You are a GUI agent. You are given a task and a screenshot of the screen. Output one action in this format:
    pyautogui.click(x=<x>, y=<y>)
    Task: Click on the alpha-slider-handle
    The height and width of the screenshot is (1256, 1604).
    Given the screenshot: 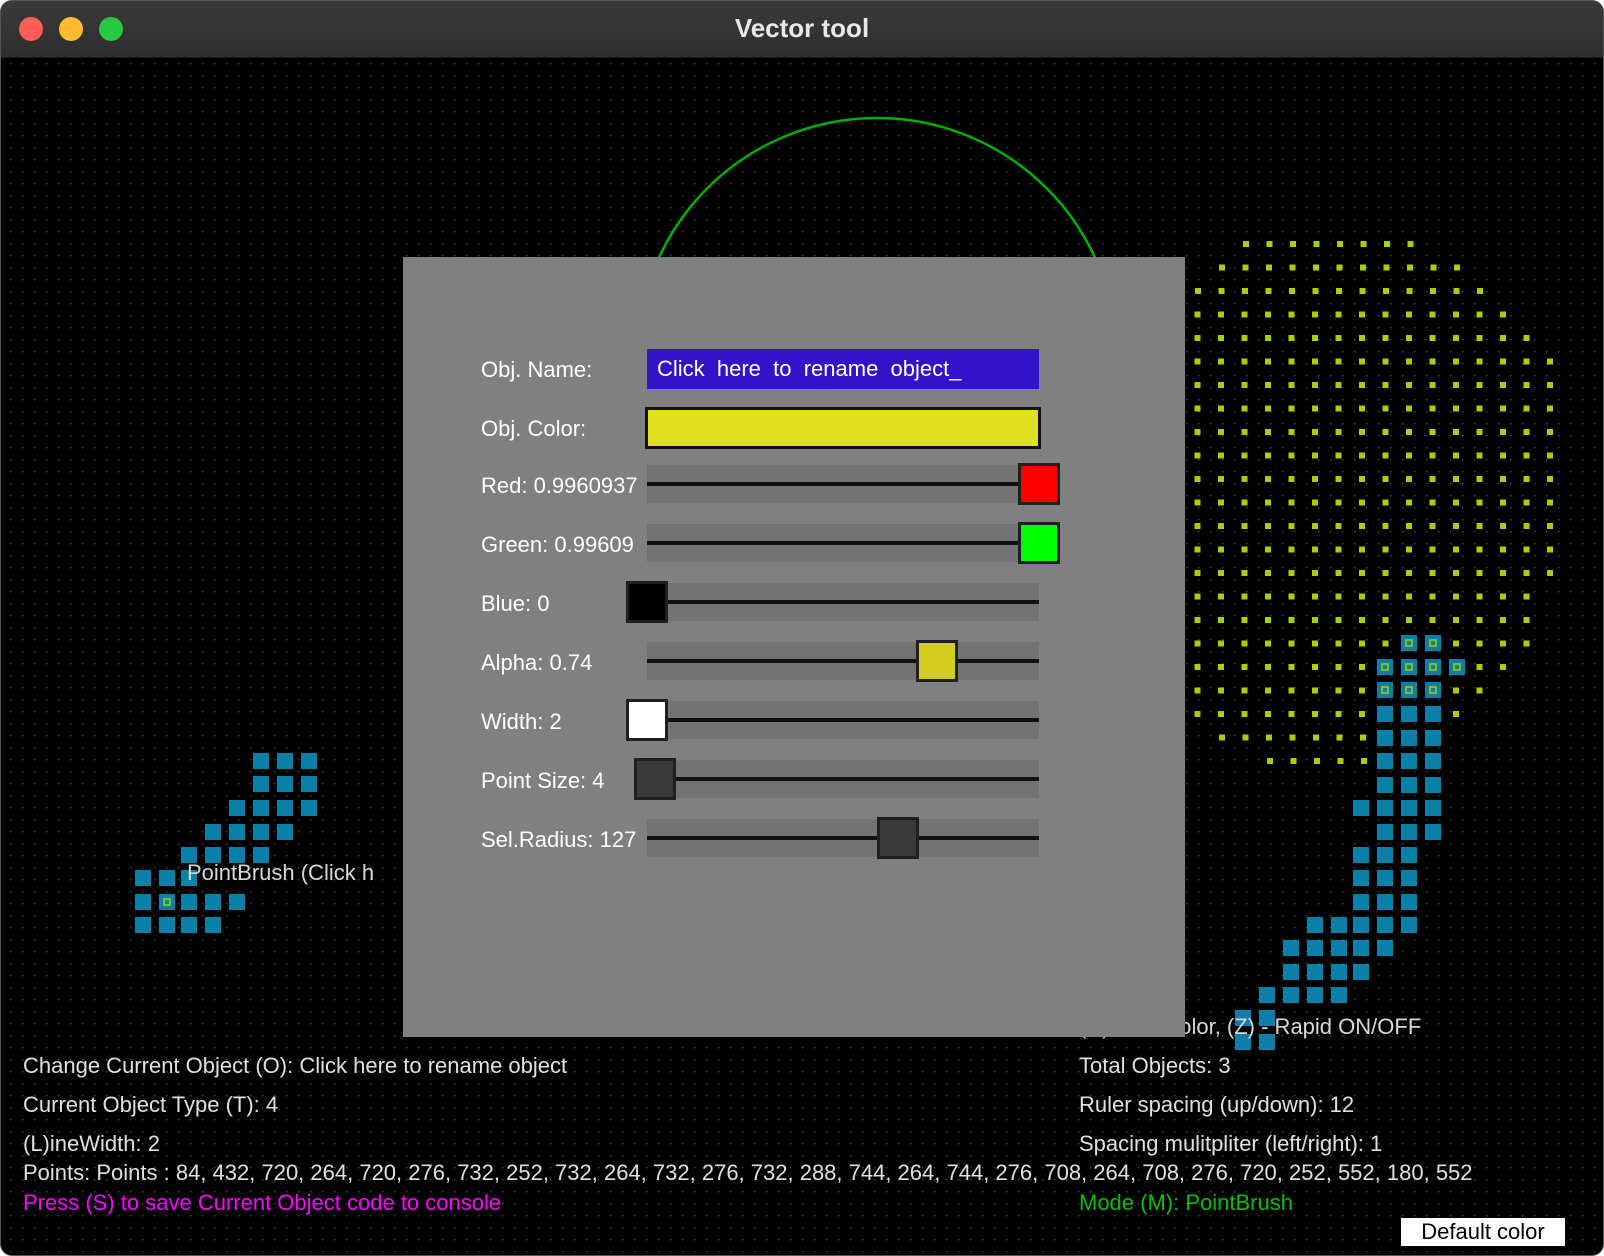 What is the action you would take?
    pyautogui.click(x=937, y=661)
    